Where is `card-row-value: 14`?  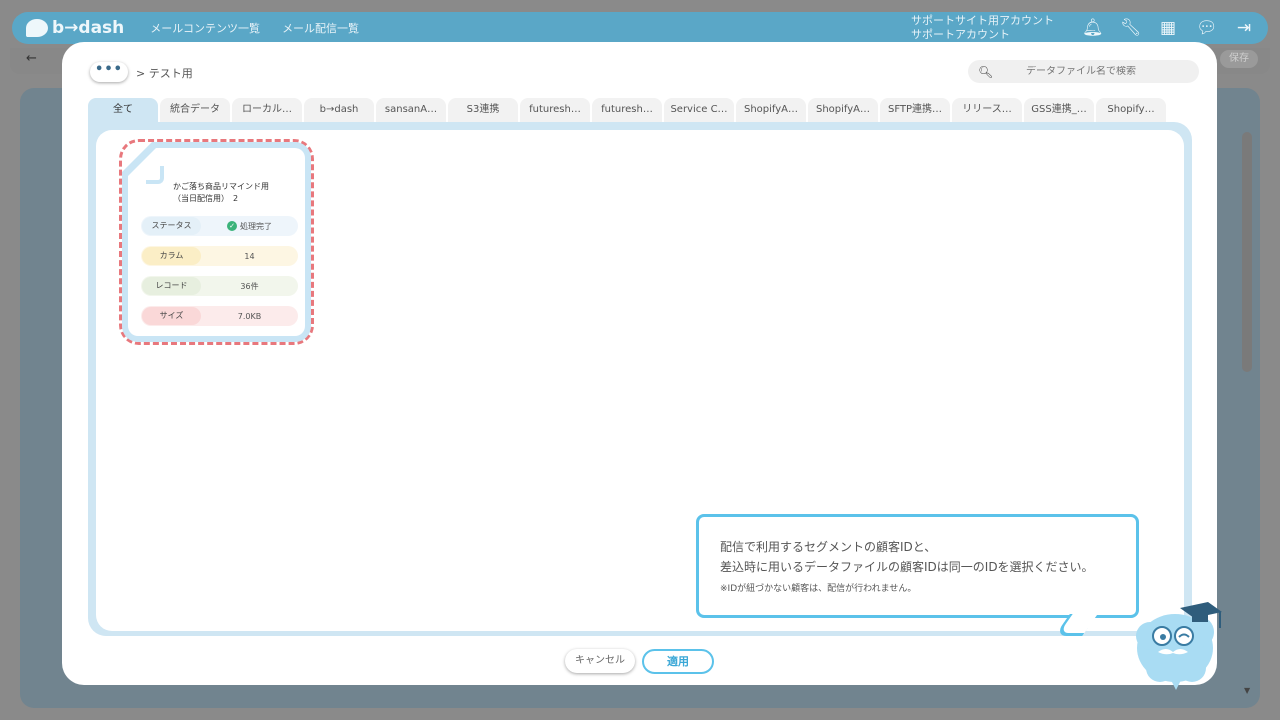 card-row-value: 14 is located at coordinates (249, 256).